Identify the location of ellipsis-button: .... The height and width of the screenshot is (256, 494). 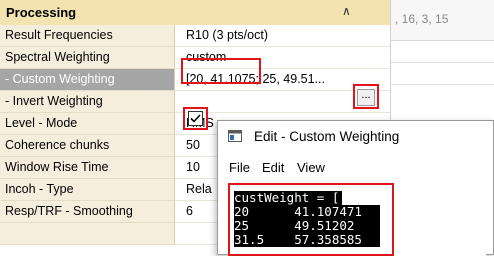
(366, 97).